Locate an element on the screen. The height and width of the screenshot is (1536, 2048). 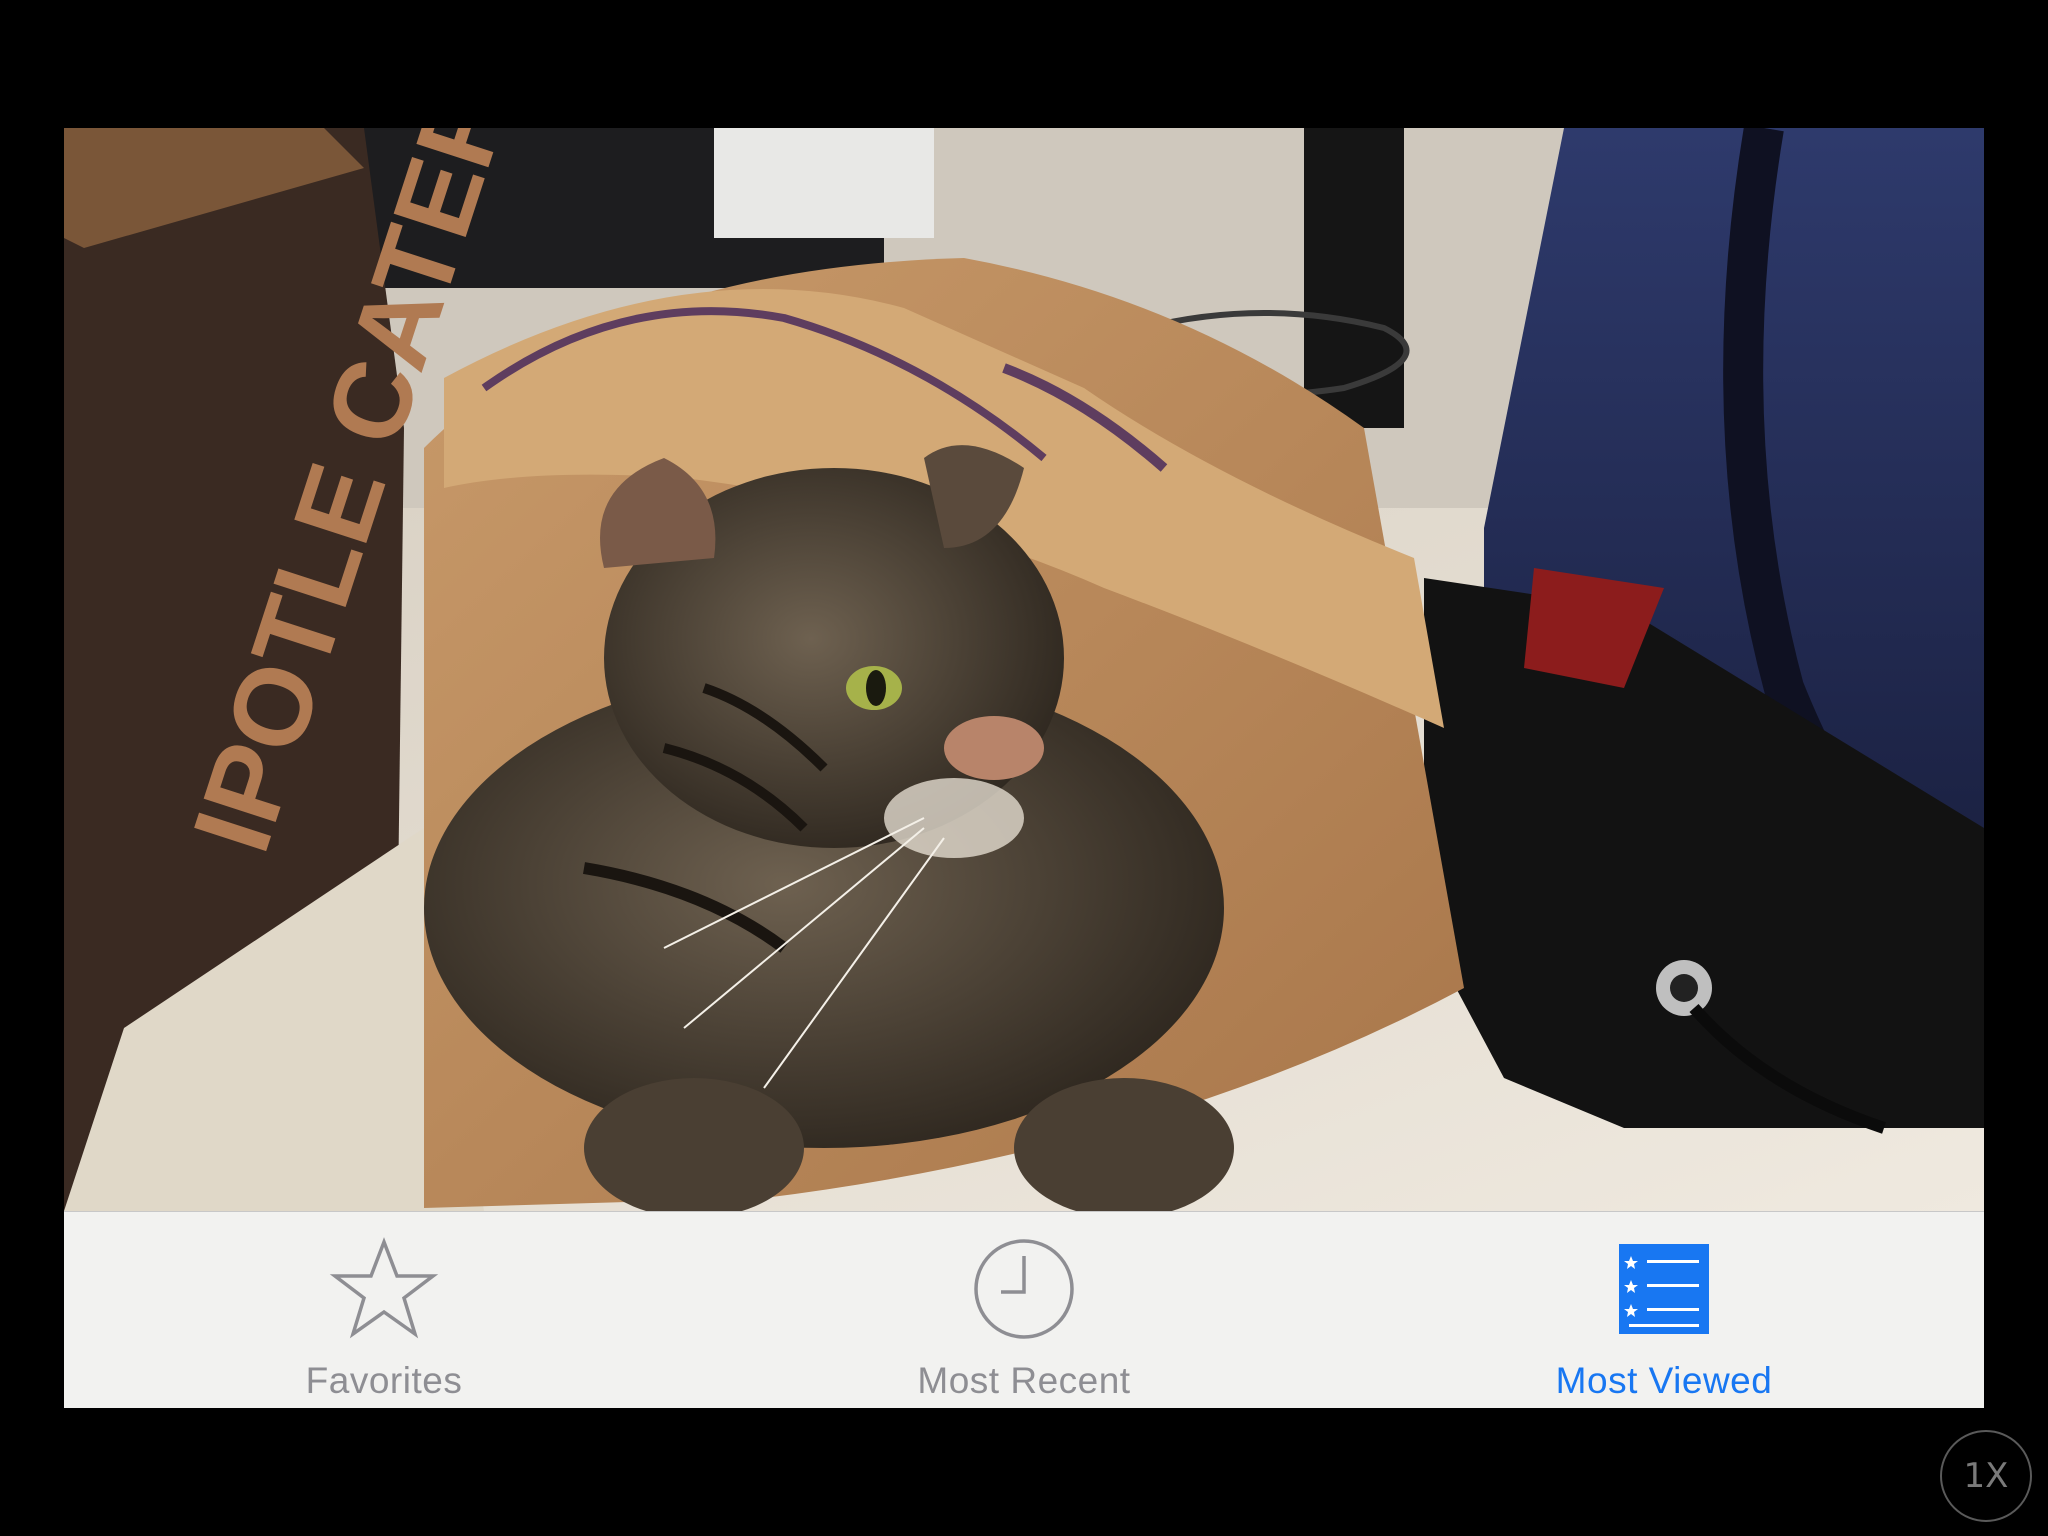
zoom-toggle-button: 1X is located at coordinates (1986, 1476).